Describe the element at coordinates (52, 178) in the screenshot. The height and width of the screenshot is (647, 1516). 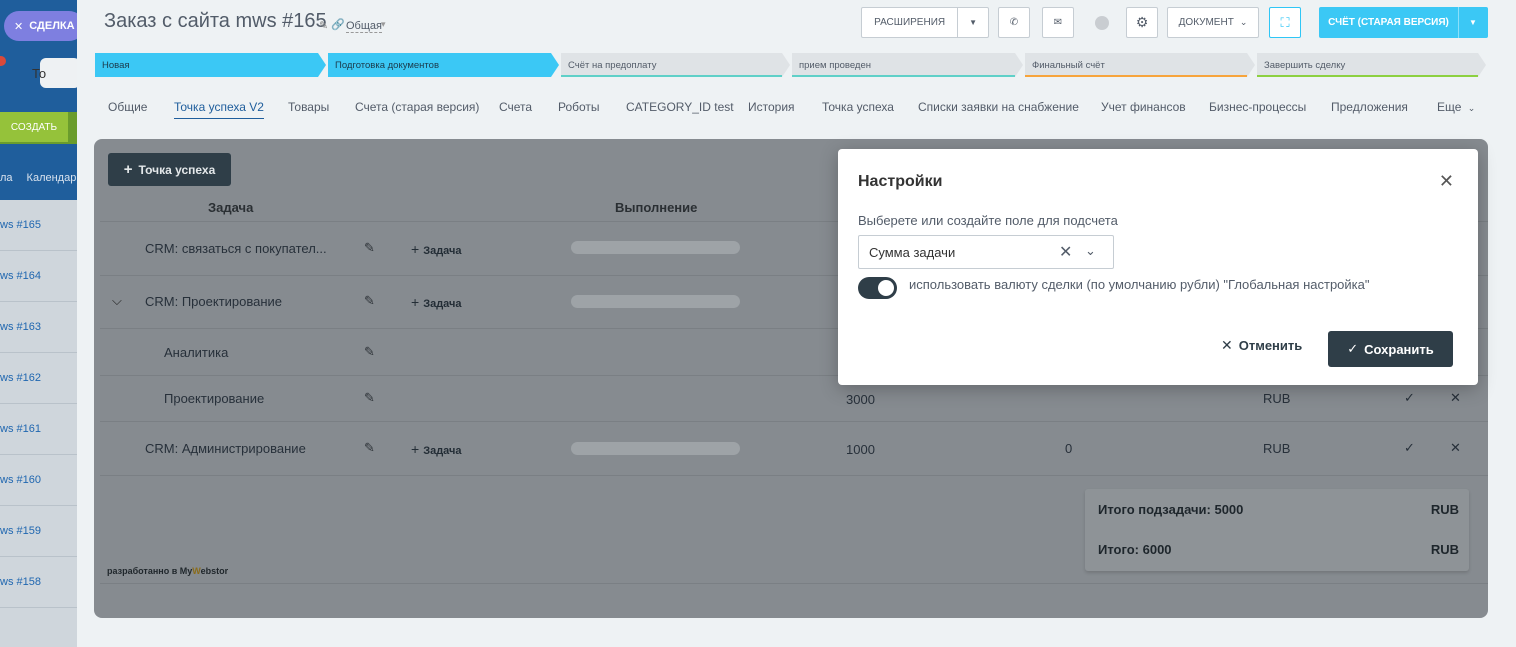
I see `background-tab: Календар` at that location.